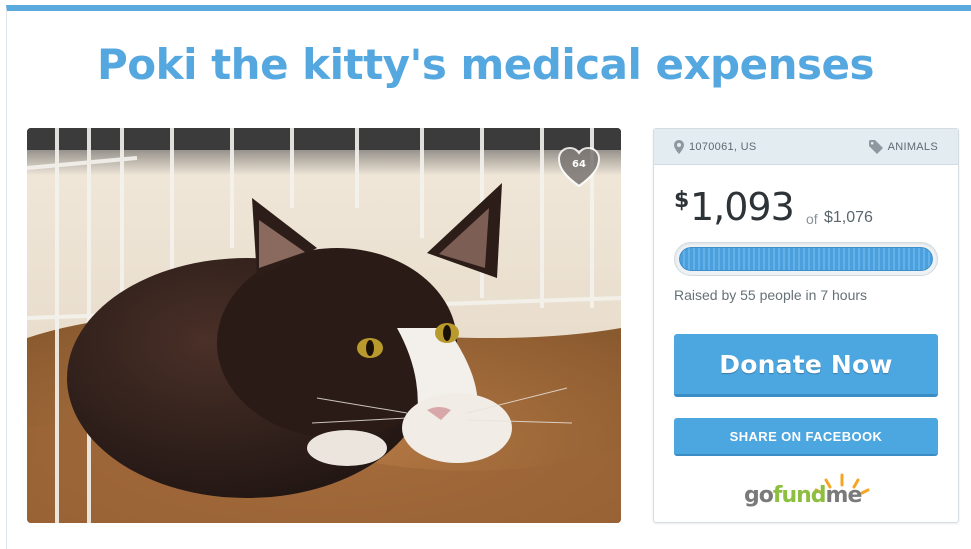 This screenshot has width=971, height=549. What do you see at coordinates (771, 295) in the screenshot?
I see `raised-by-text: Raised by 55 people in 7 hours` at bounding box center [771, 295].